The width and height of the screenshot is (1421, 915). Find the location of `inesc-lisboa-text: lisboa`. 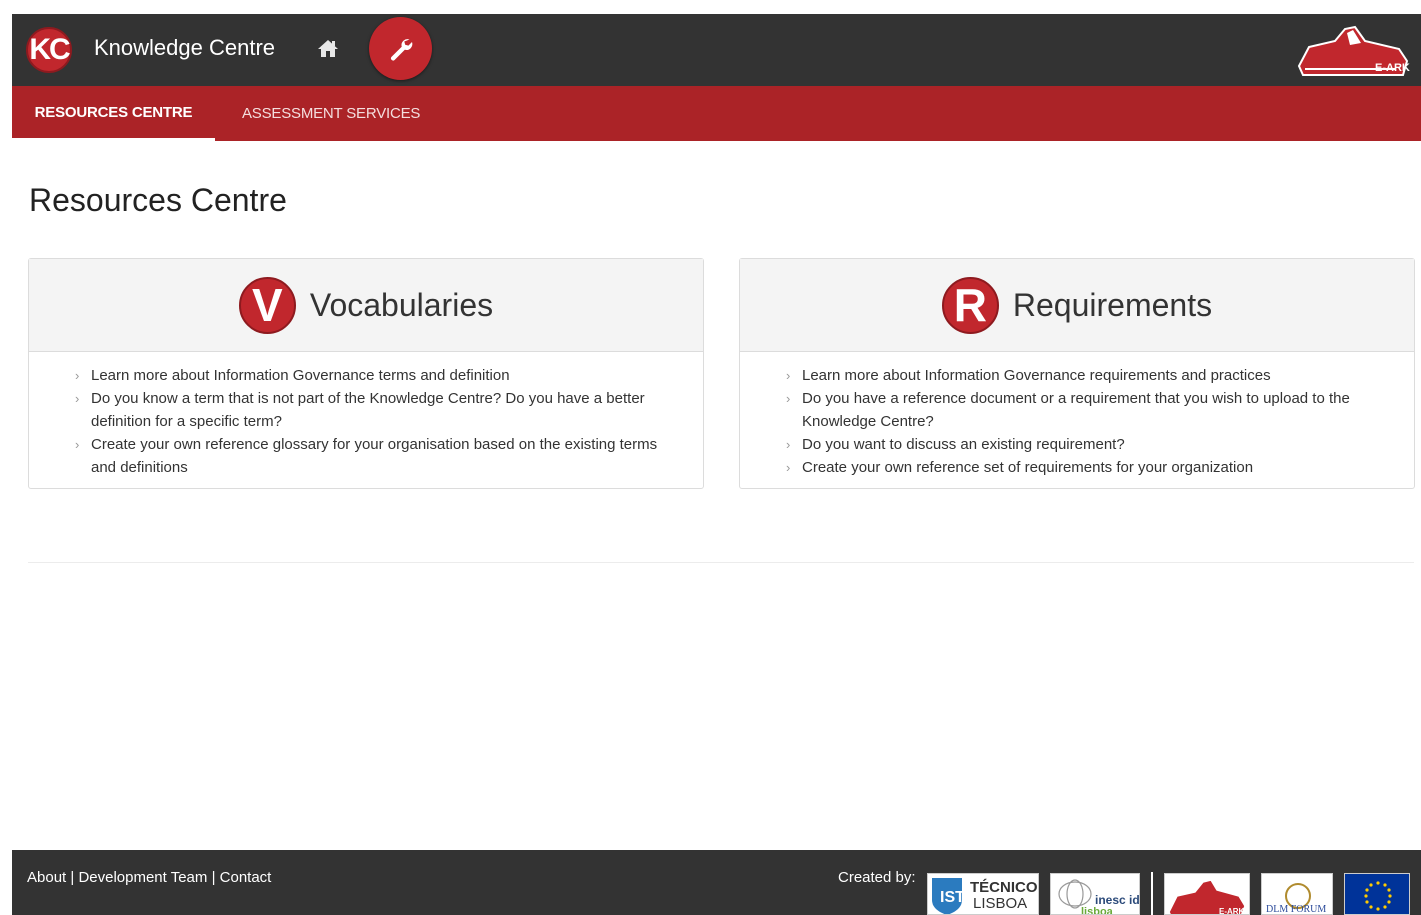

inesc-lisboa-text: lisboa is located at coordinates (1097, 910).